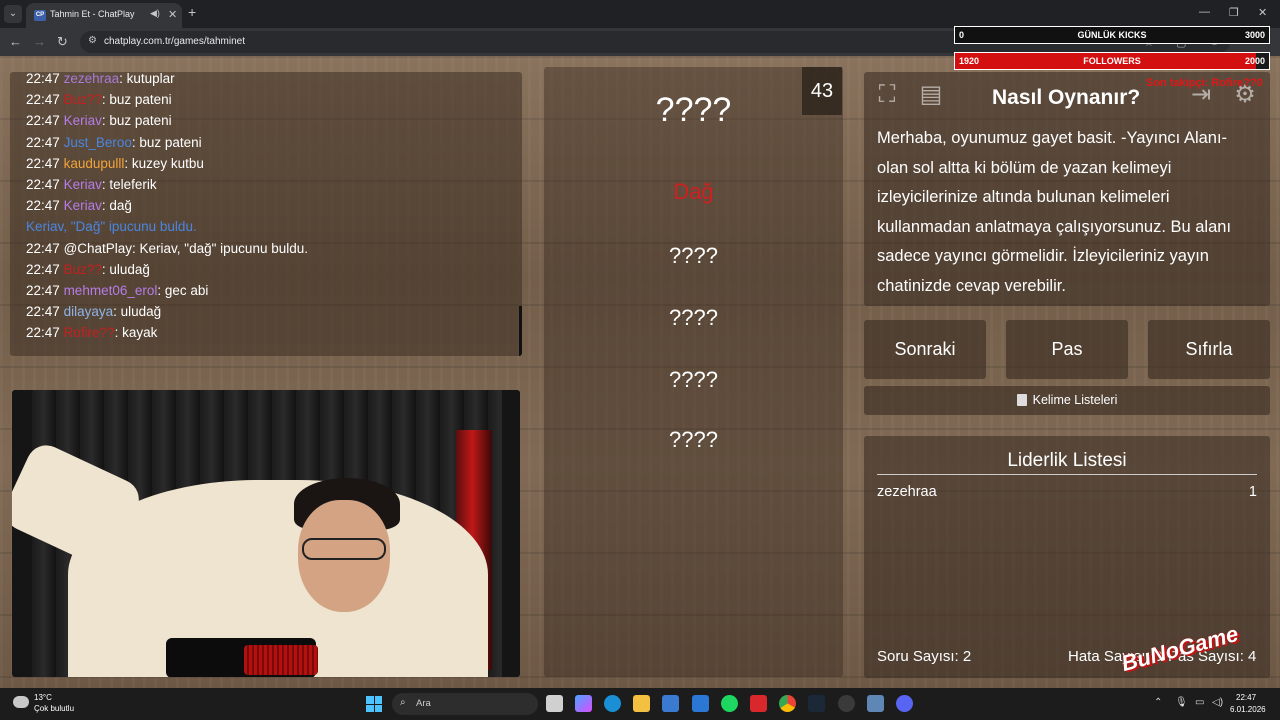 Image resolution: width=1280 pixels, height=720 pixels. I want to click on daily-kicks-bar: 0 GÜNLÜK KICKS 3000, so click(1112, 35).